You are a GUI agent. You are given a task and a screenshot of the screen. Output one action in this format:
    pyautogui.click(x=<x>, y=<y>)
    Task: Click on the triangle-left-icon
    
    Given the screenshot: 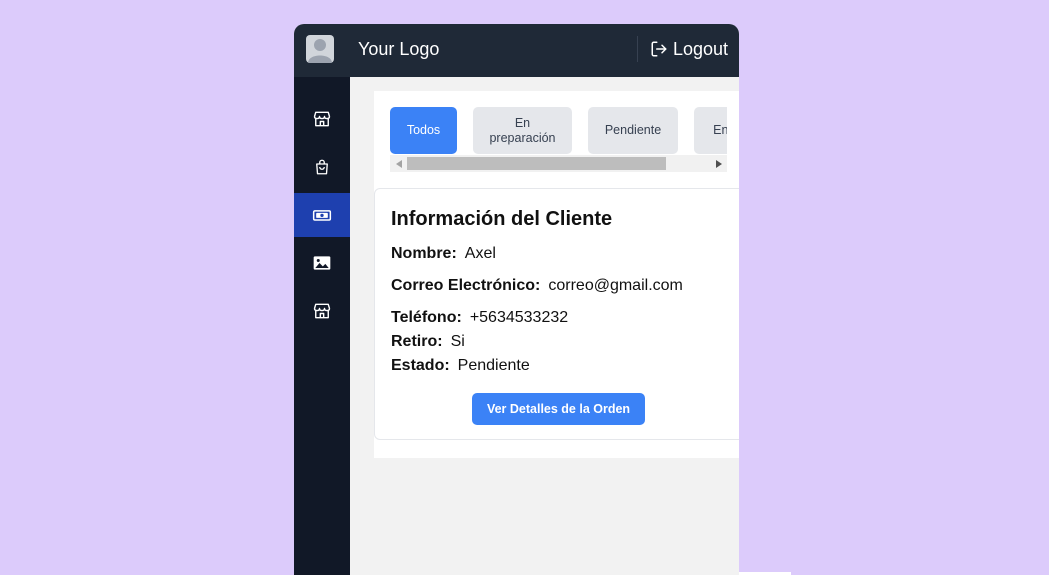 What is the action you would take?
    pyautogui.click(x=398, y=163)
    